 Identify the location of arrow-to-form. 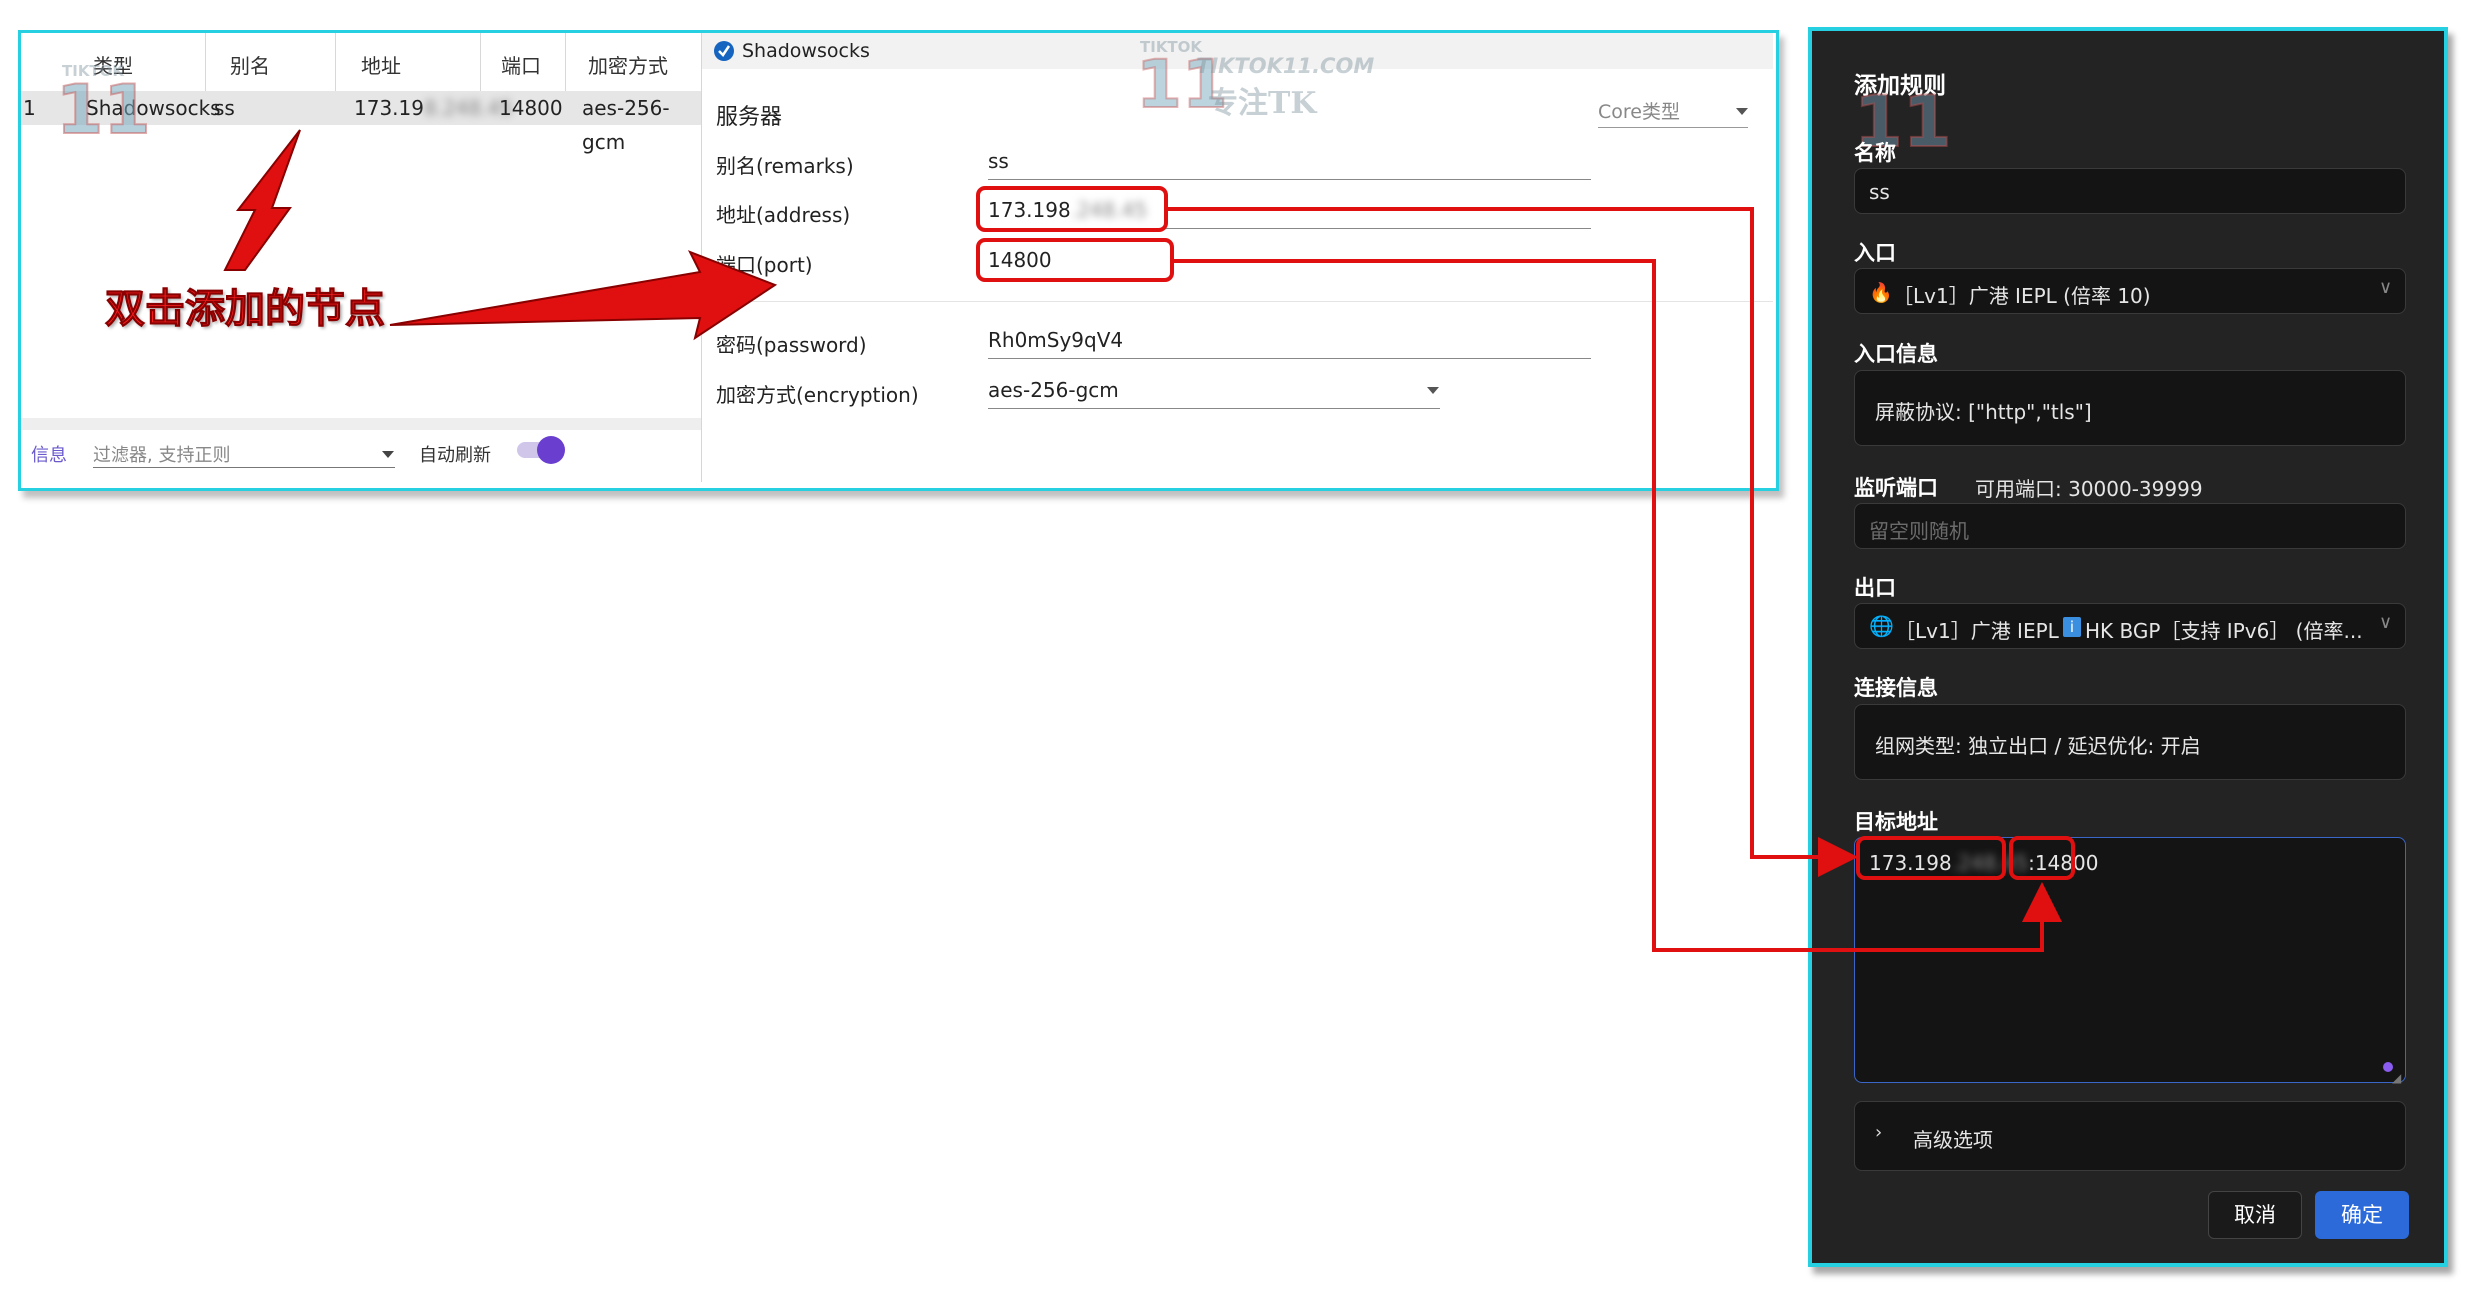
(583, 295).